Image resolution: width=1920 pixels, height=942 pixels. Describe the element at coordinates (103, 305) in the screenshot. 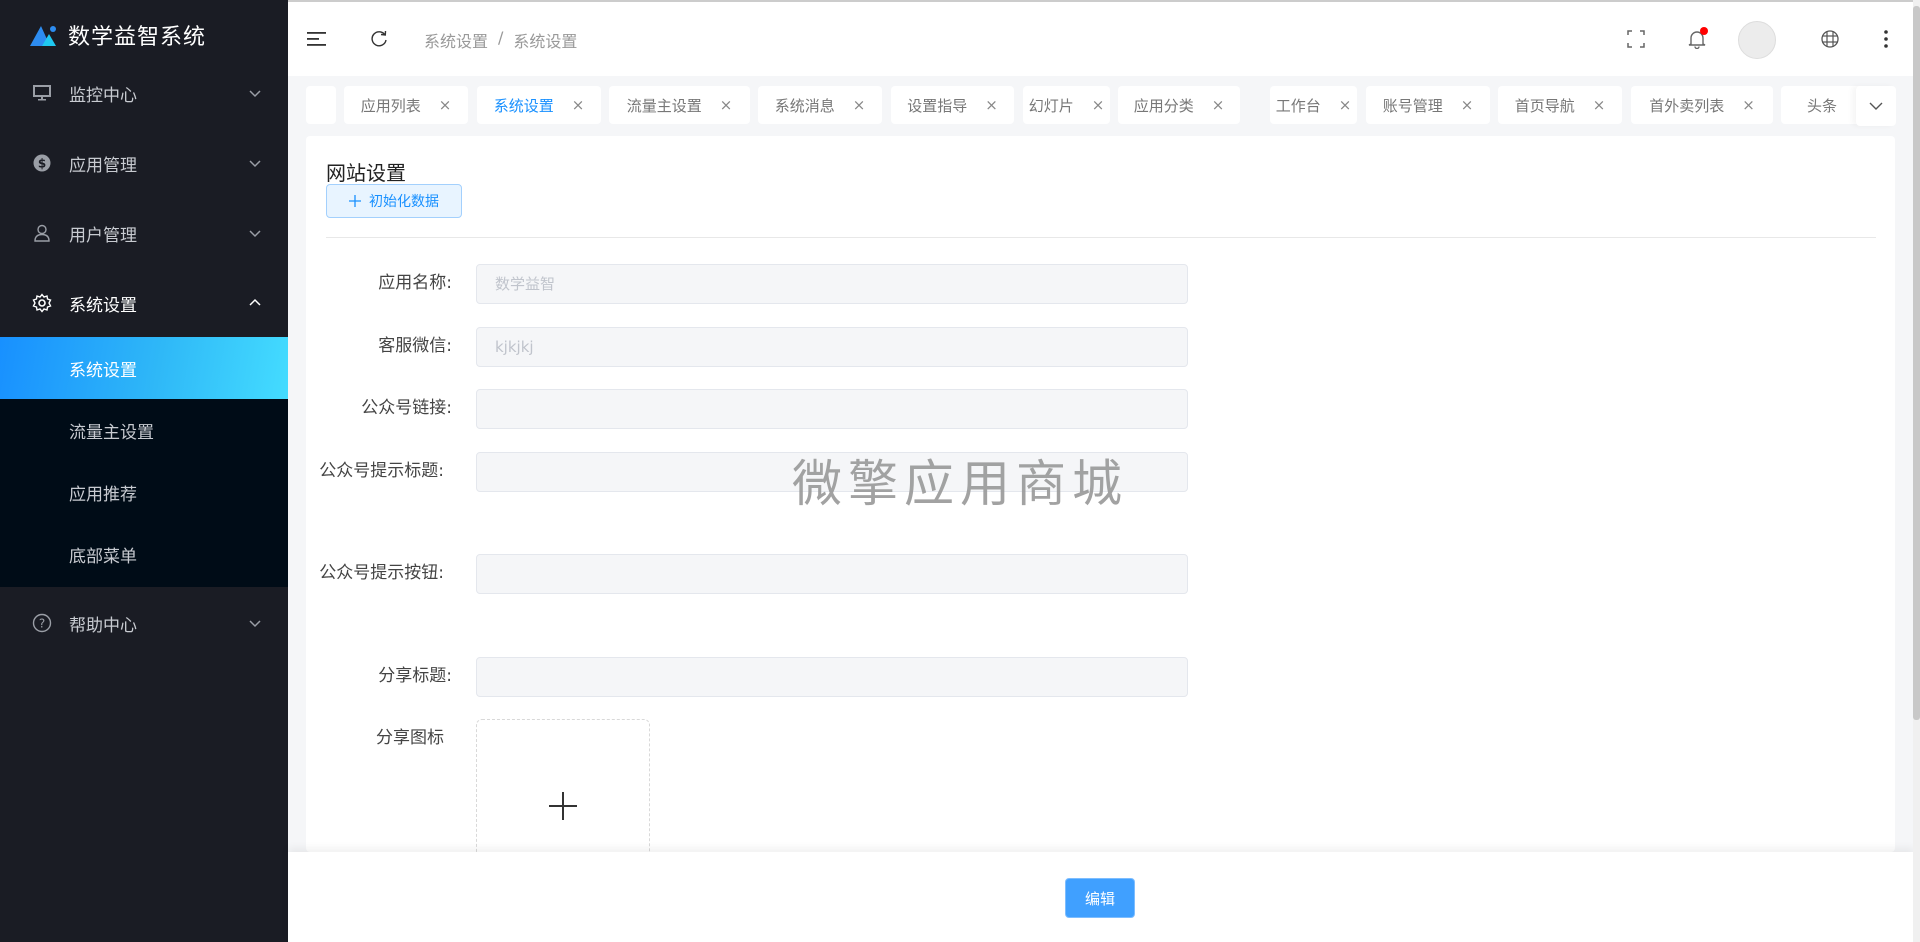

I see `sidebar-item-label: 系统设置` at that location.